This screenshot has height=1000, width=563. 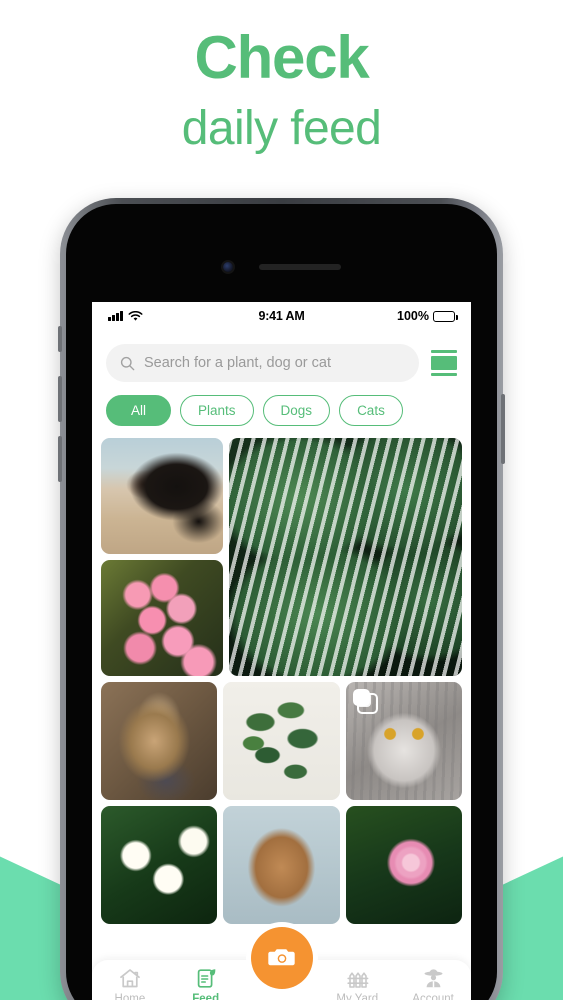 What do you see at coordinates (413, 316) in the screenshot?
I see `battery-percent-label: 100%` at bounding box center [413, 316].